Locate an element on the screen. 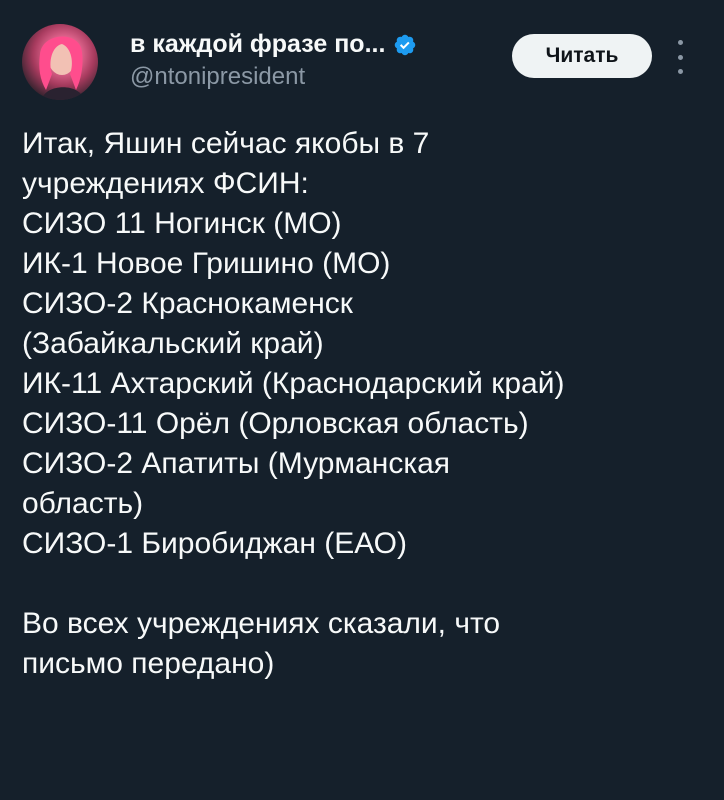  more-vertical-icon is located at coordinates (680, 57).